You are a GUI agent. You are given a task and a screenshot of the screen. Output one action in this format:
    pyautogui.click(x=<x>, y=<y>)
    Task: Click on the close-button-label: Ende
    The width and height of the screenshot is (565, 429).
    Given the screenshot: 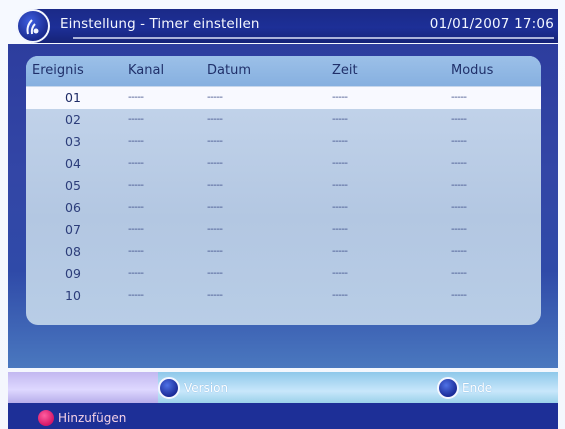 What is the action you would take?
    pyautogui.click(x=477, y=388)
    